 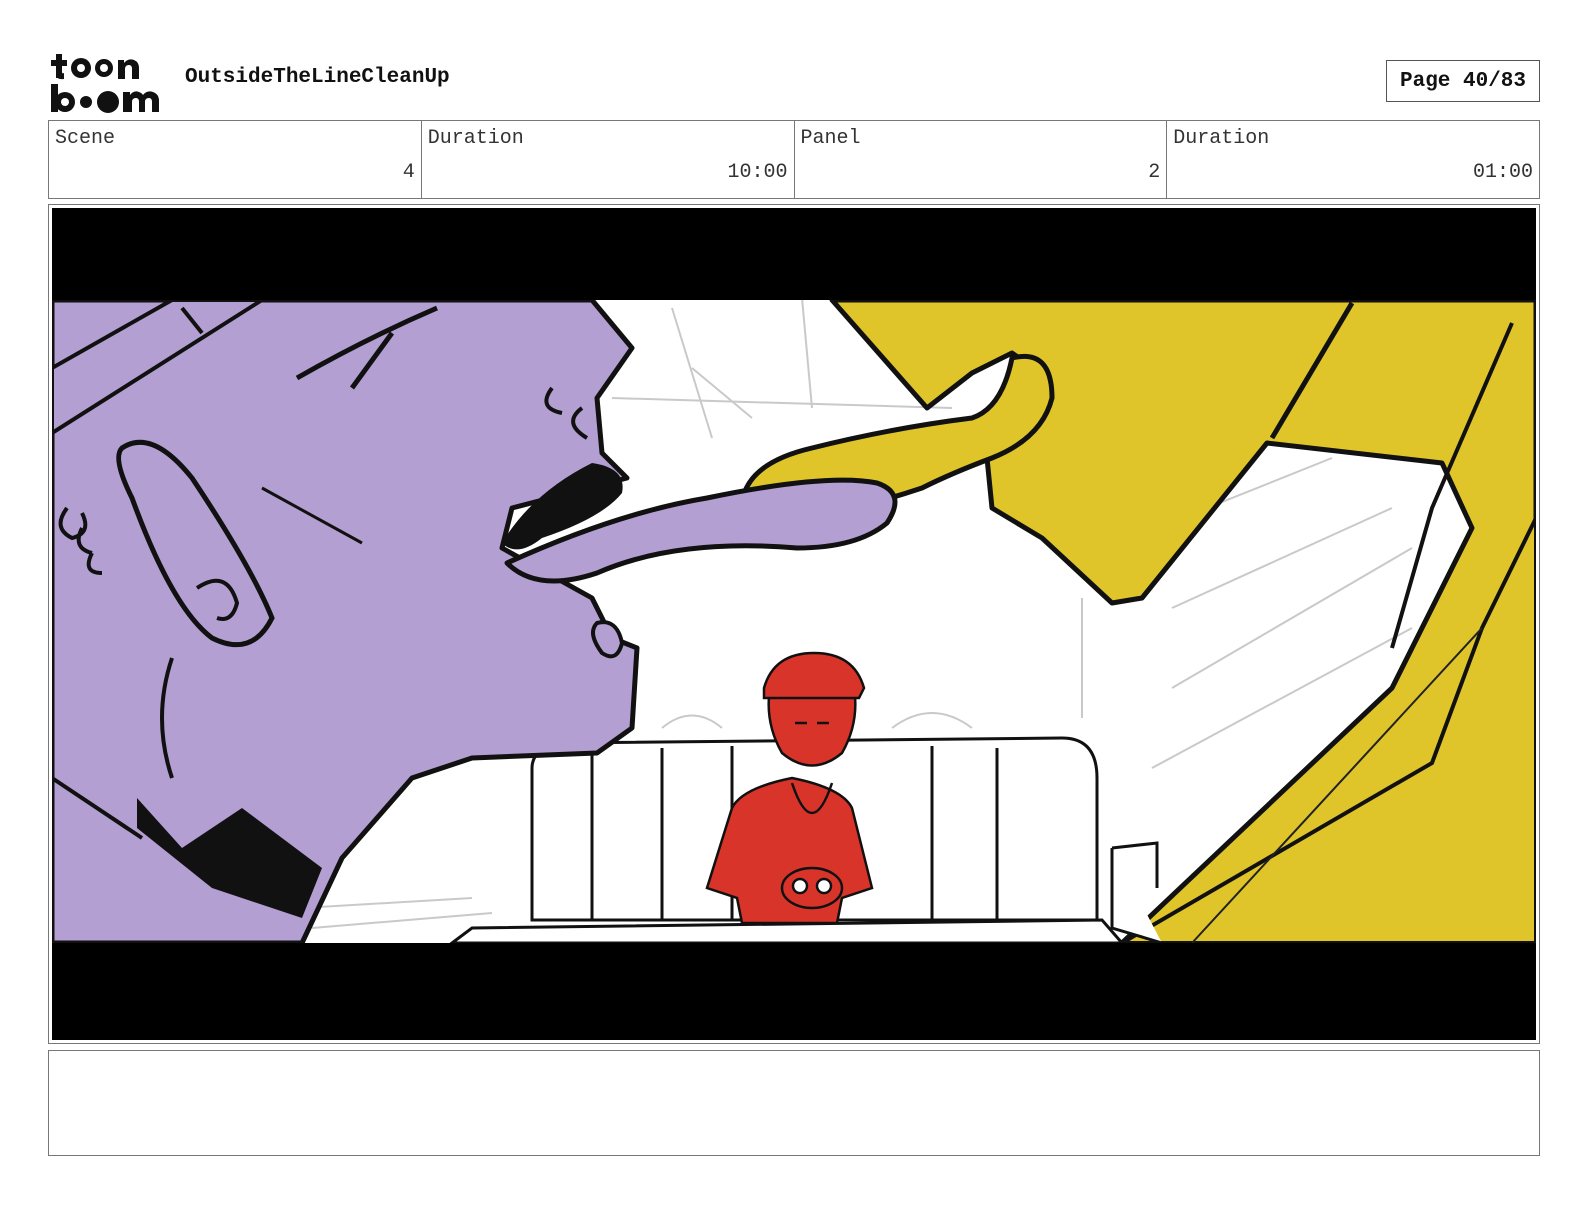 I want to click on scene-duration-label: Duration, so click(x=475, y=138).